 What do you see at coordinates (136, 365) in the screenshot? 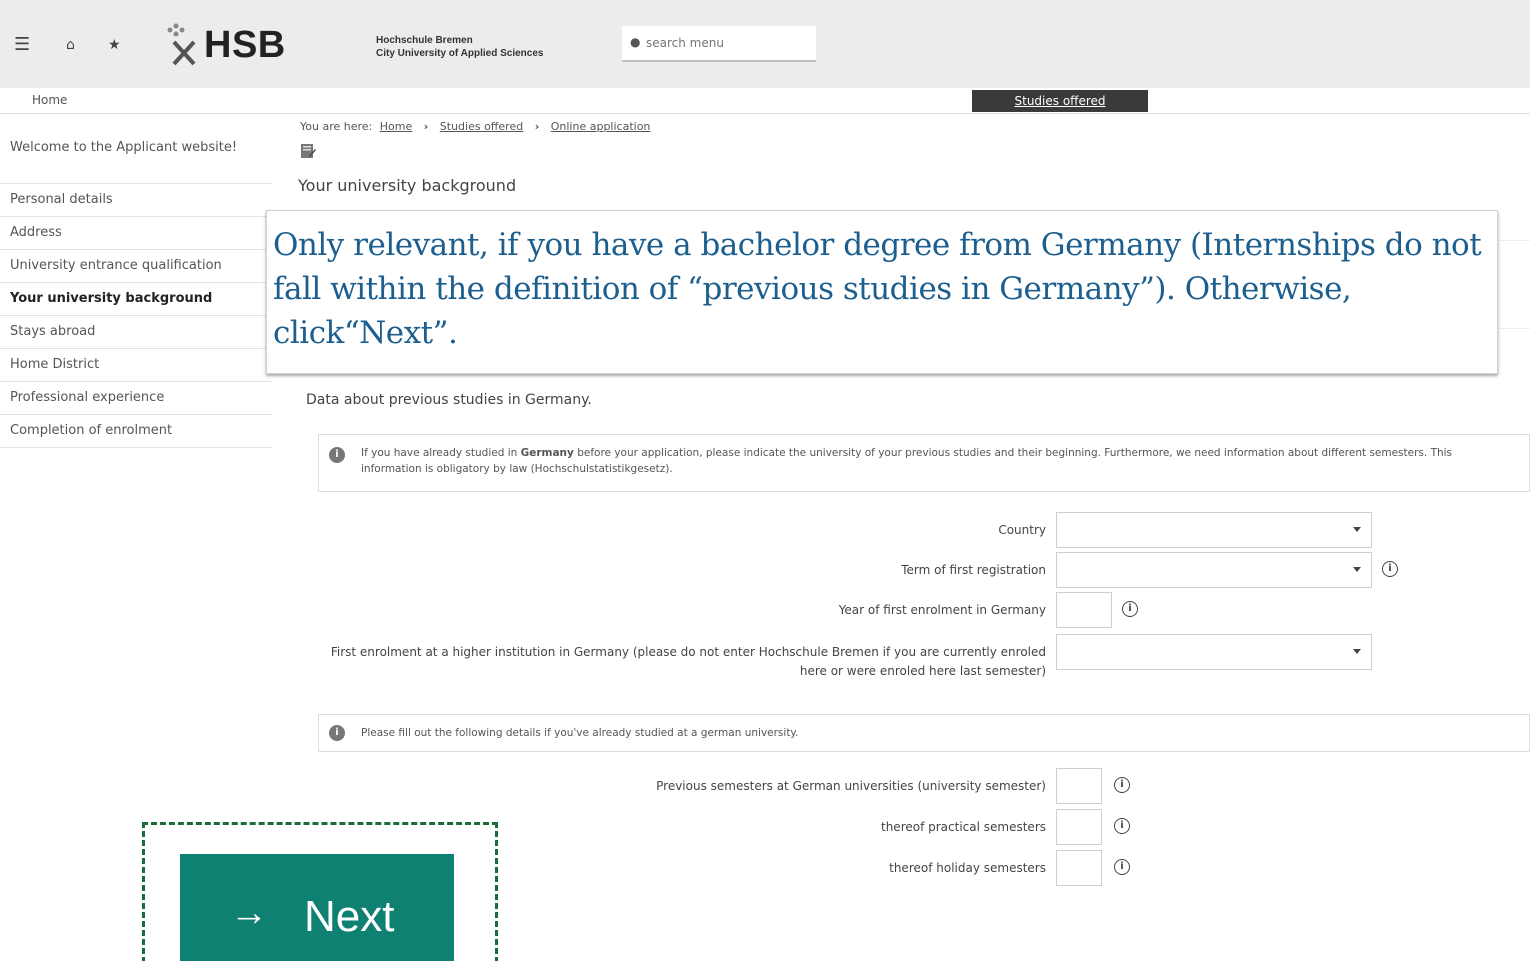
I see `sidebar-item-home-district: Home District` at bounding box center [136, 365].